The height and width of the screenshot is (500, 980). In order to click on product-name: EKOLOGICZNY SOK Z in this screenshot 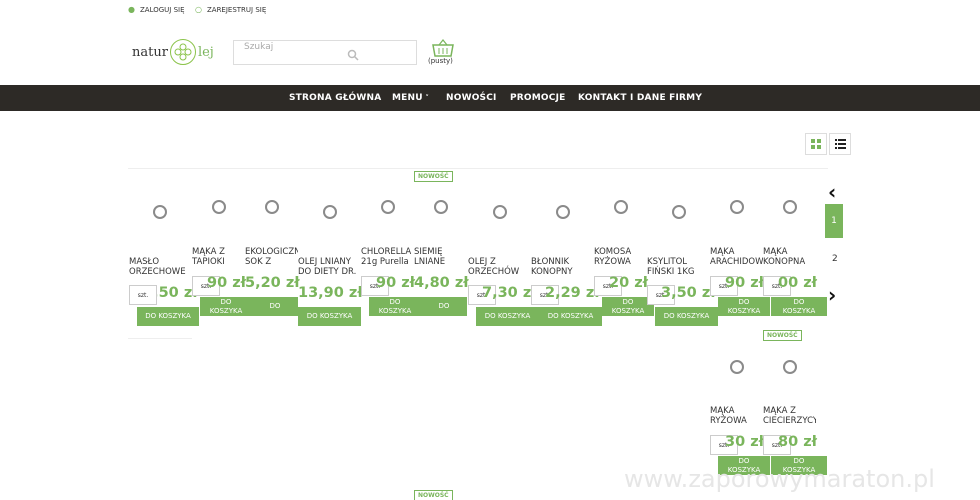, I will do `click(271, 257)`.